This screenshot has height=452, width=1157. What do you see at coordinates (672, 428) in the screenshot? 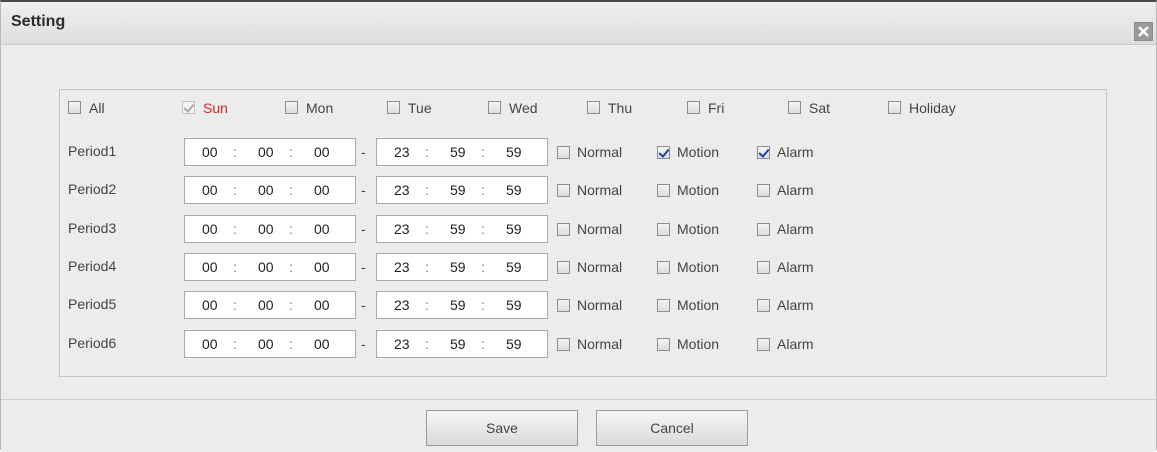
I see `cancel-button: Cancel` at bounding box center [672, 428].